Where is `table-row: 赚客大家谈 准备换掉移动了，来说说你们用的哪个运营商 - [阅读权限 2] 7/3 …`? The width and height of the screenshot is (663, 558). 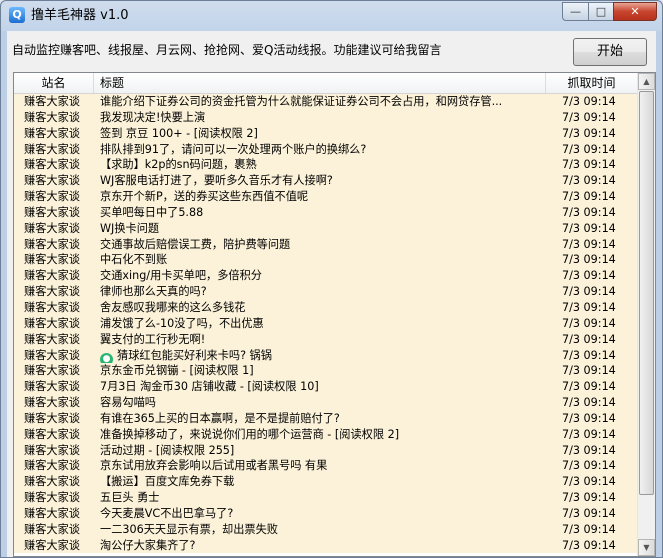 table-row: 赚客大家谈 准备换掉移动了，来说说你们用的哪个运营商 - [阅读权限 2] 7/3 … is located at coordinates (326, 434).